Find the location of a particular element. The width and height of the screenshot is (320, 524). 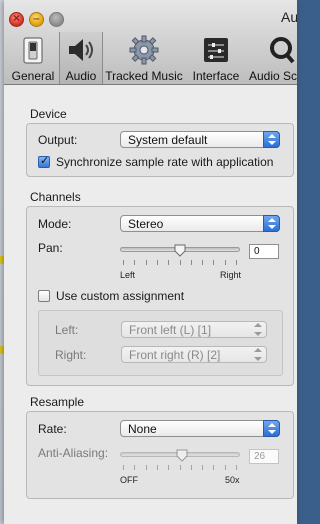

resample-group: Rate: None Anti-Aliasing: OFF 50x 26 is located at coordinates (160, 455).